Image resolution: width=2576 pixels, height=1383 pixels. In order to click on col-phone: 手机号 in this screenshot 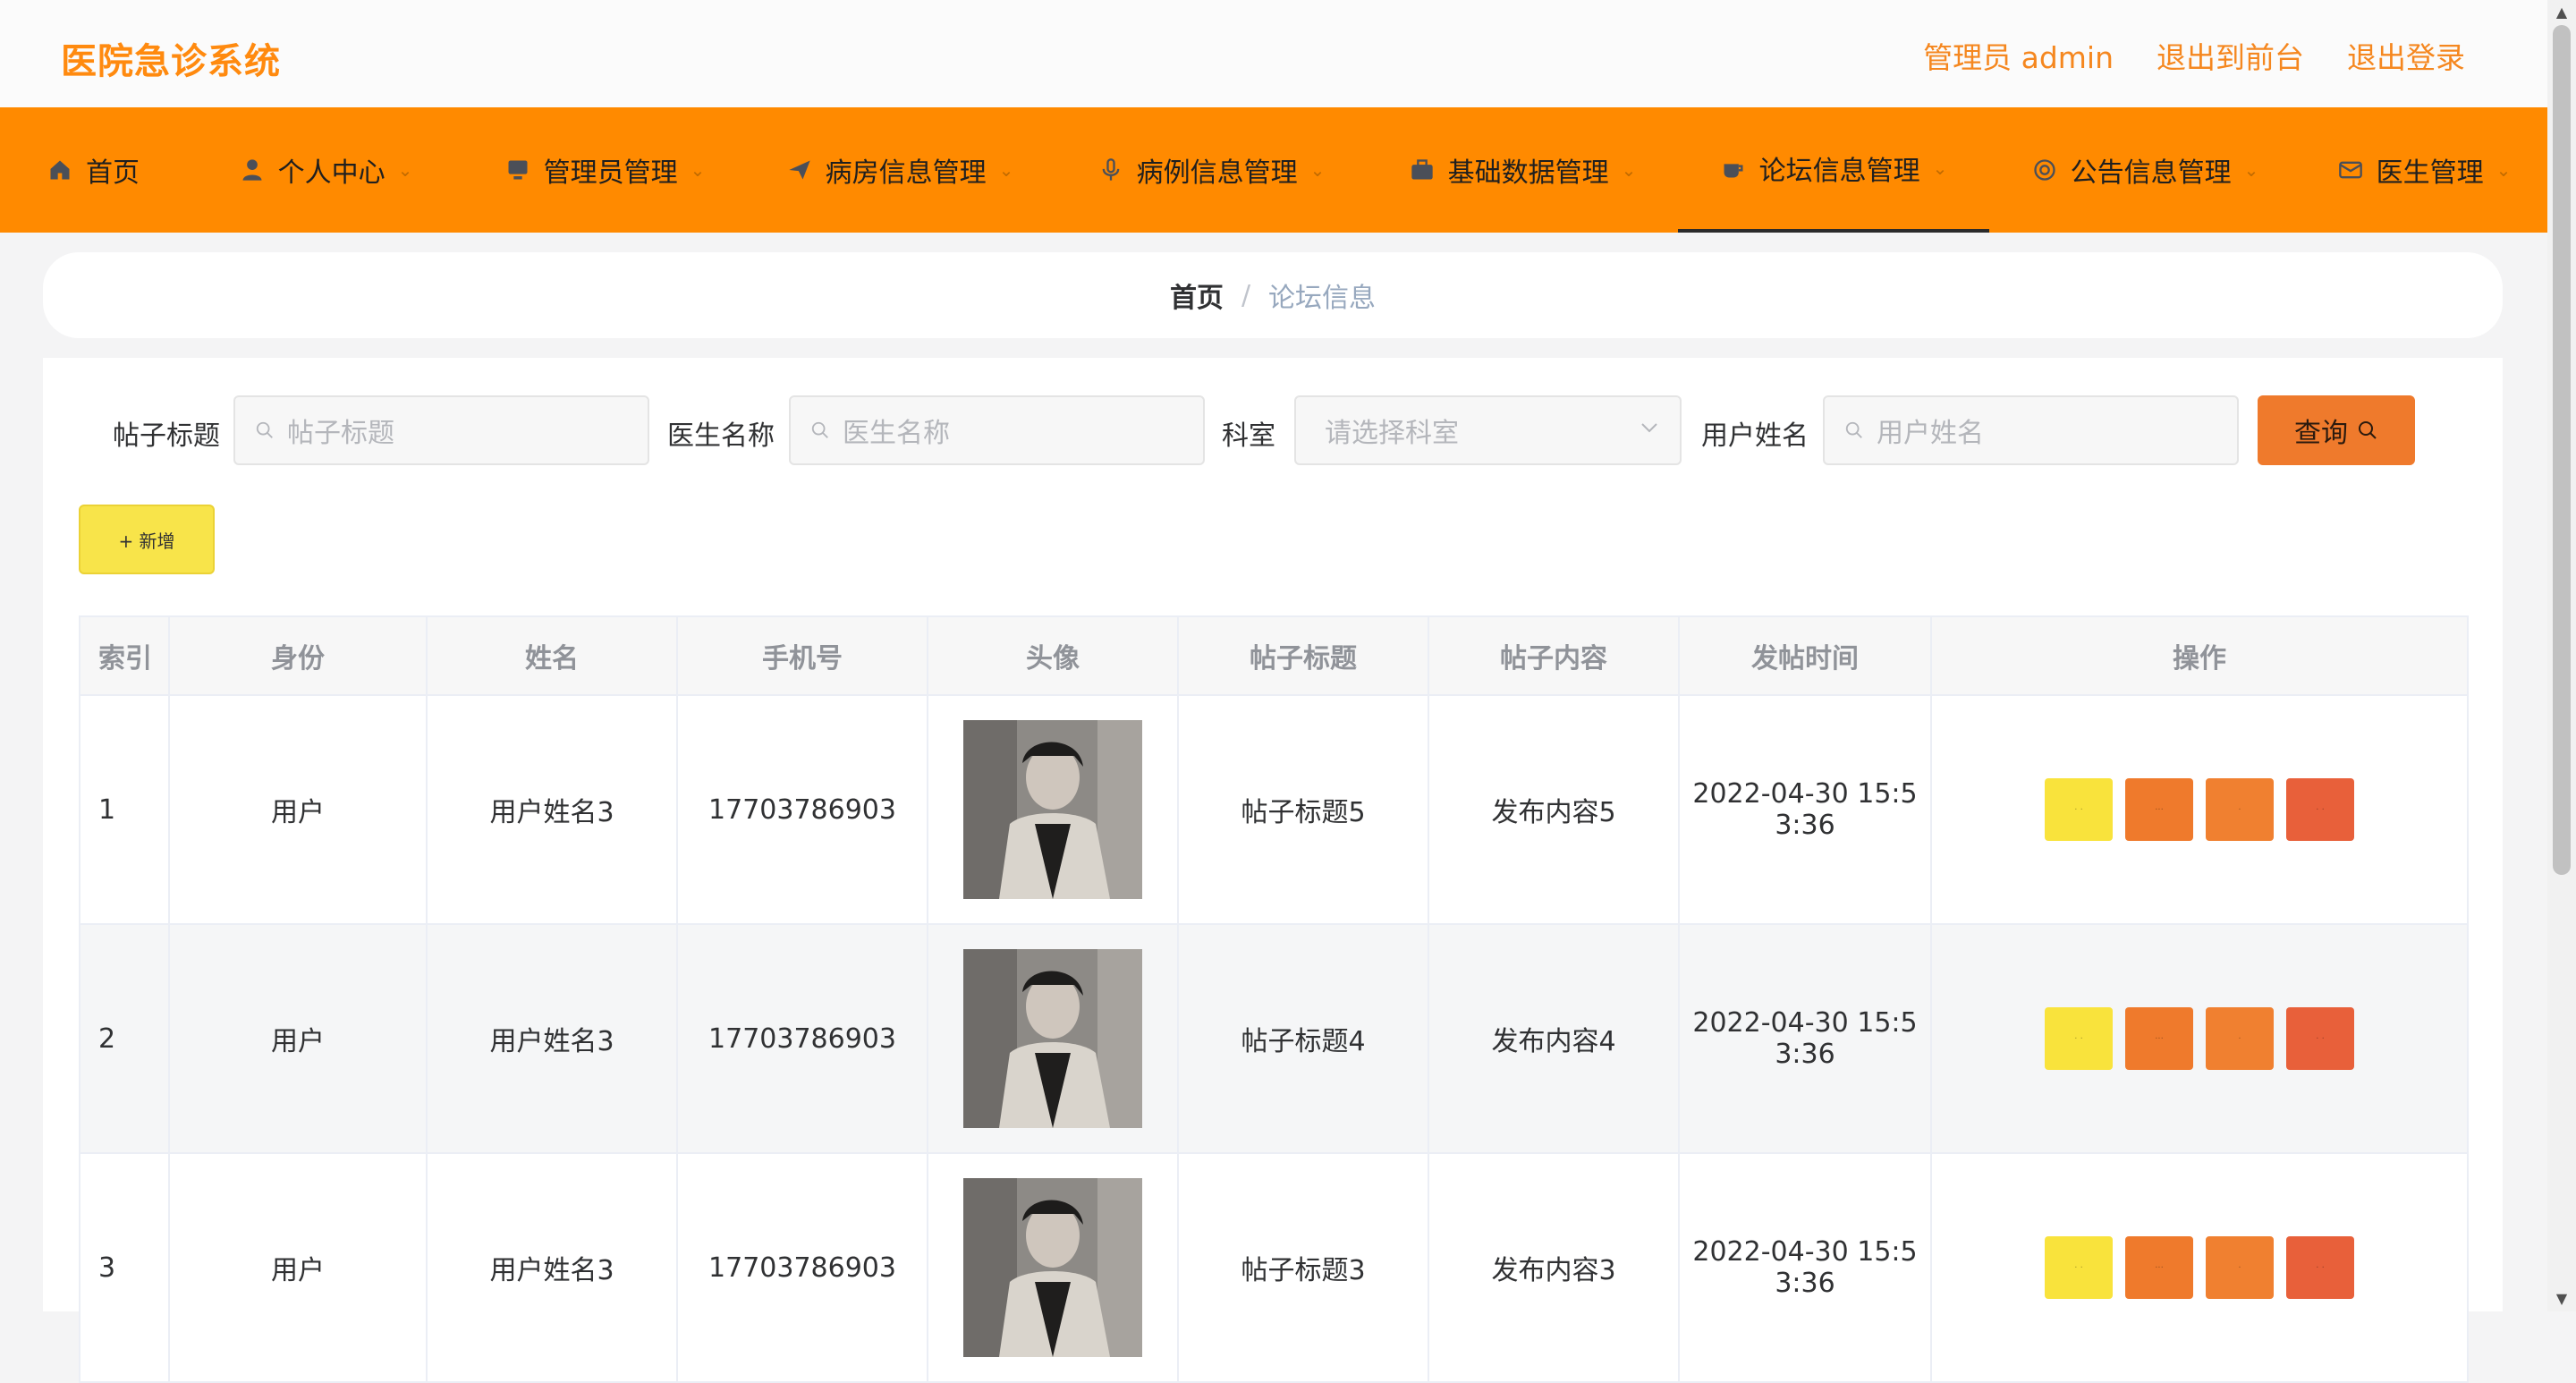, I will do `click(802, 656)`.